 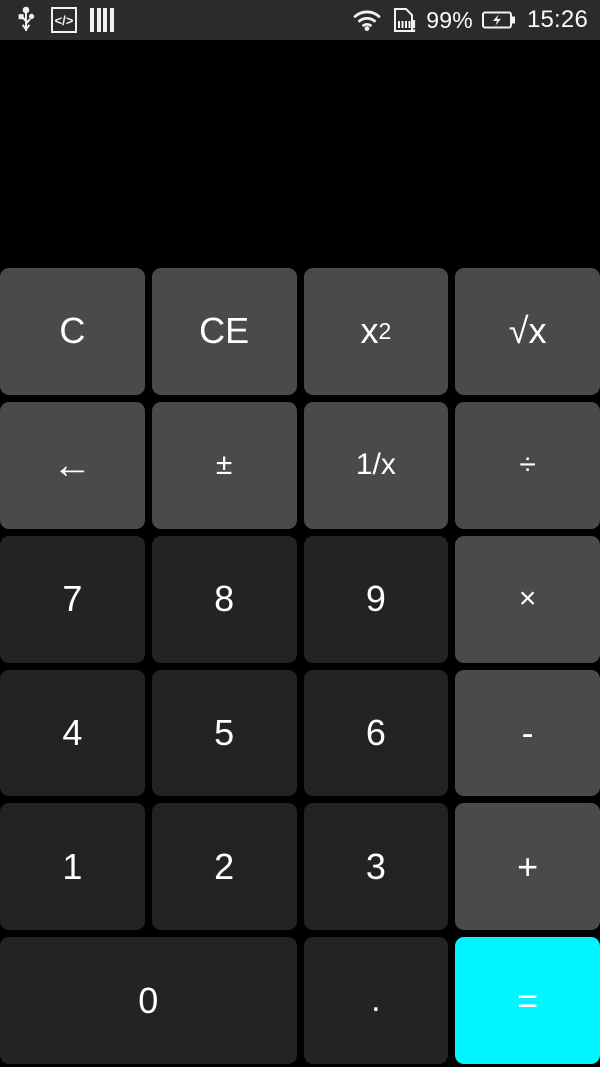 I want to click on key-reciprocal: 1/x, so click(x=376, y=465).